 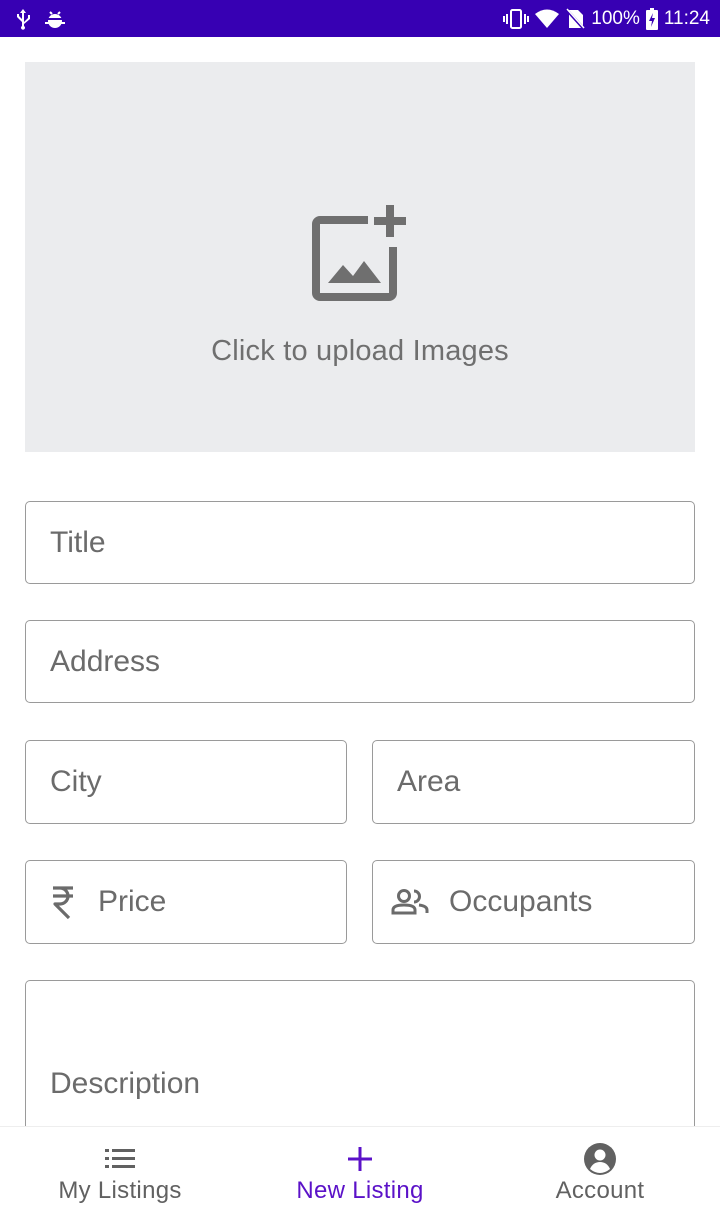 I want to click on occupants-input: Occupants, so click(x=533, y=902).